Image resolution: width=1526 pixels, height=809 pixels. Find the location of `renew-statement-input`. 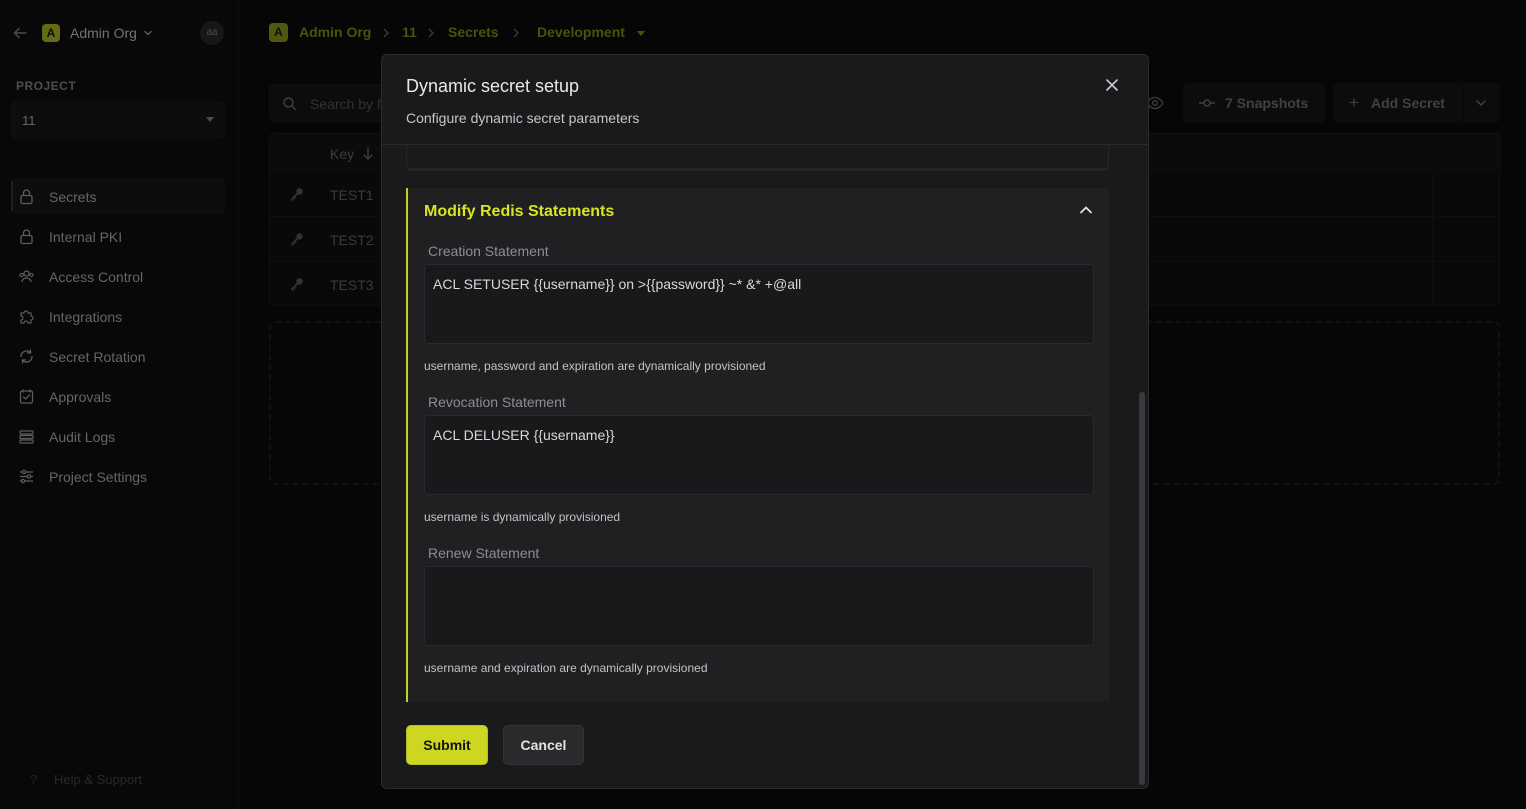

renew-statement-input is located at coordinates (759, 606).